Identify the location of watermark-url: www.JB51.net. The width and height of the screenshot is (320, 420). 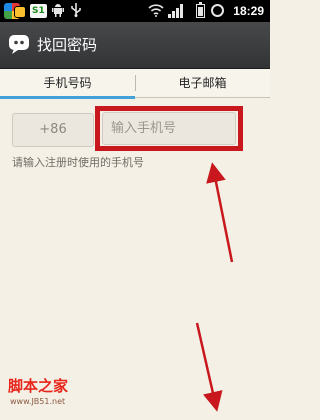
(38, 401).